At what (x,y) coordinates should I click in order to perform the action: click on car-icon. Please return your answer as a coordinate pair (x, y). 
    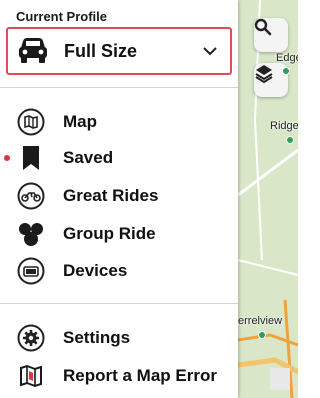
    Looking at the image, I should click on (33, 51).